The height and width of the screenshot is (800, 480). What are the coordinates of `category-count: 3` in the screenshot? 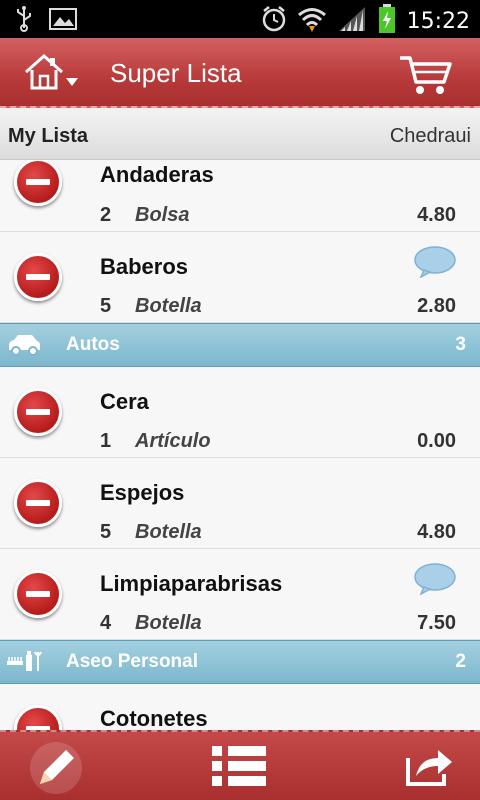 It's located at (460, 344).